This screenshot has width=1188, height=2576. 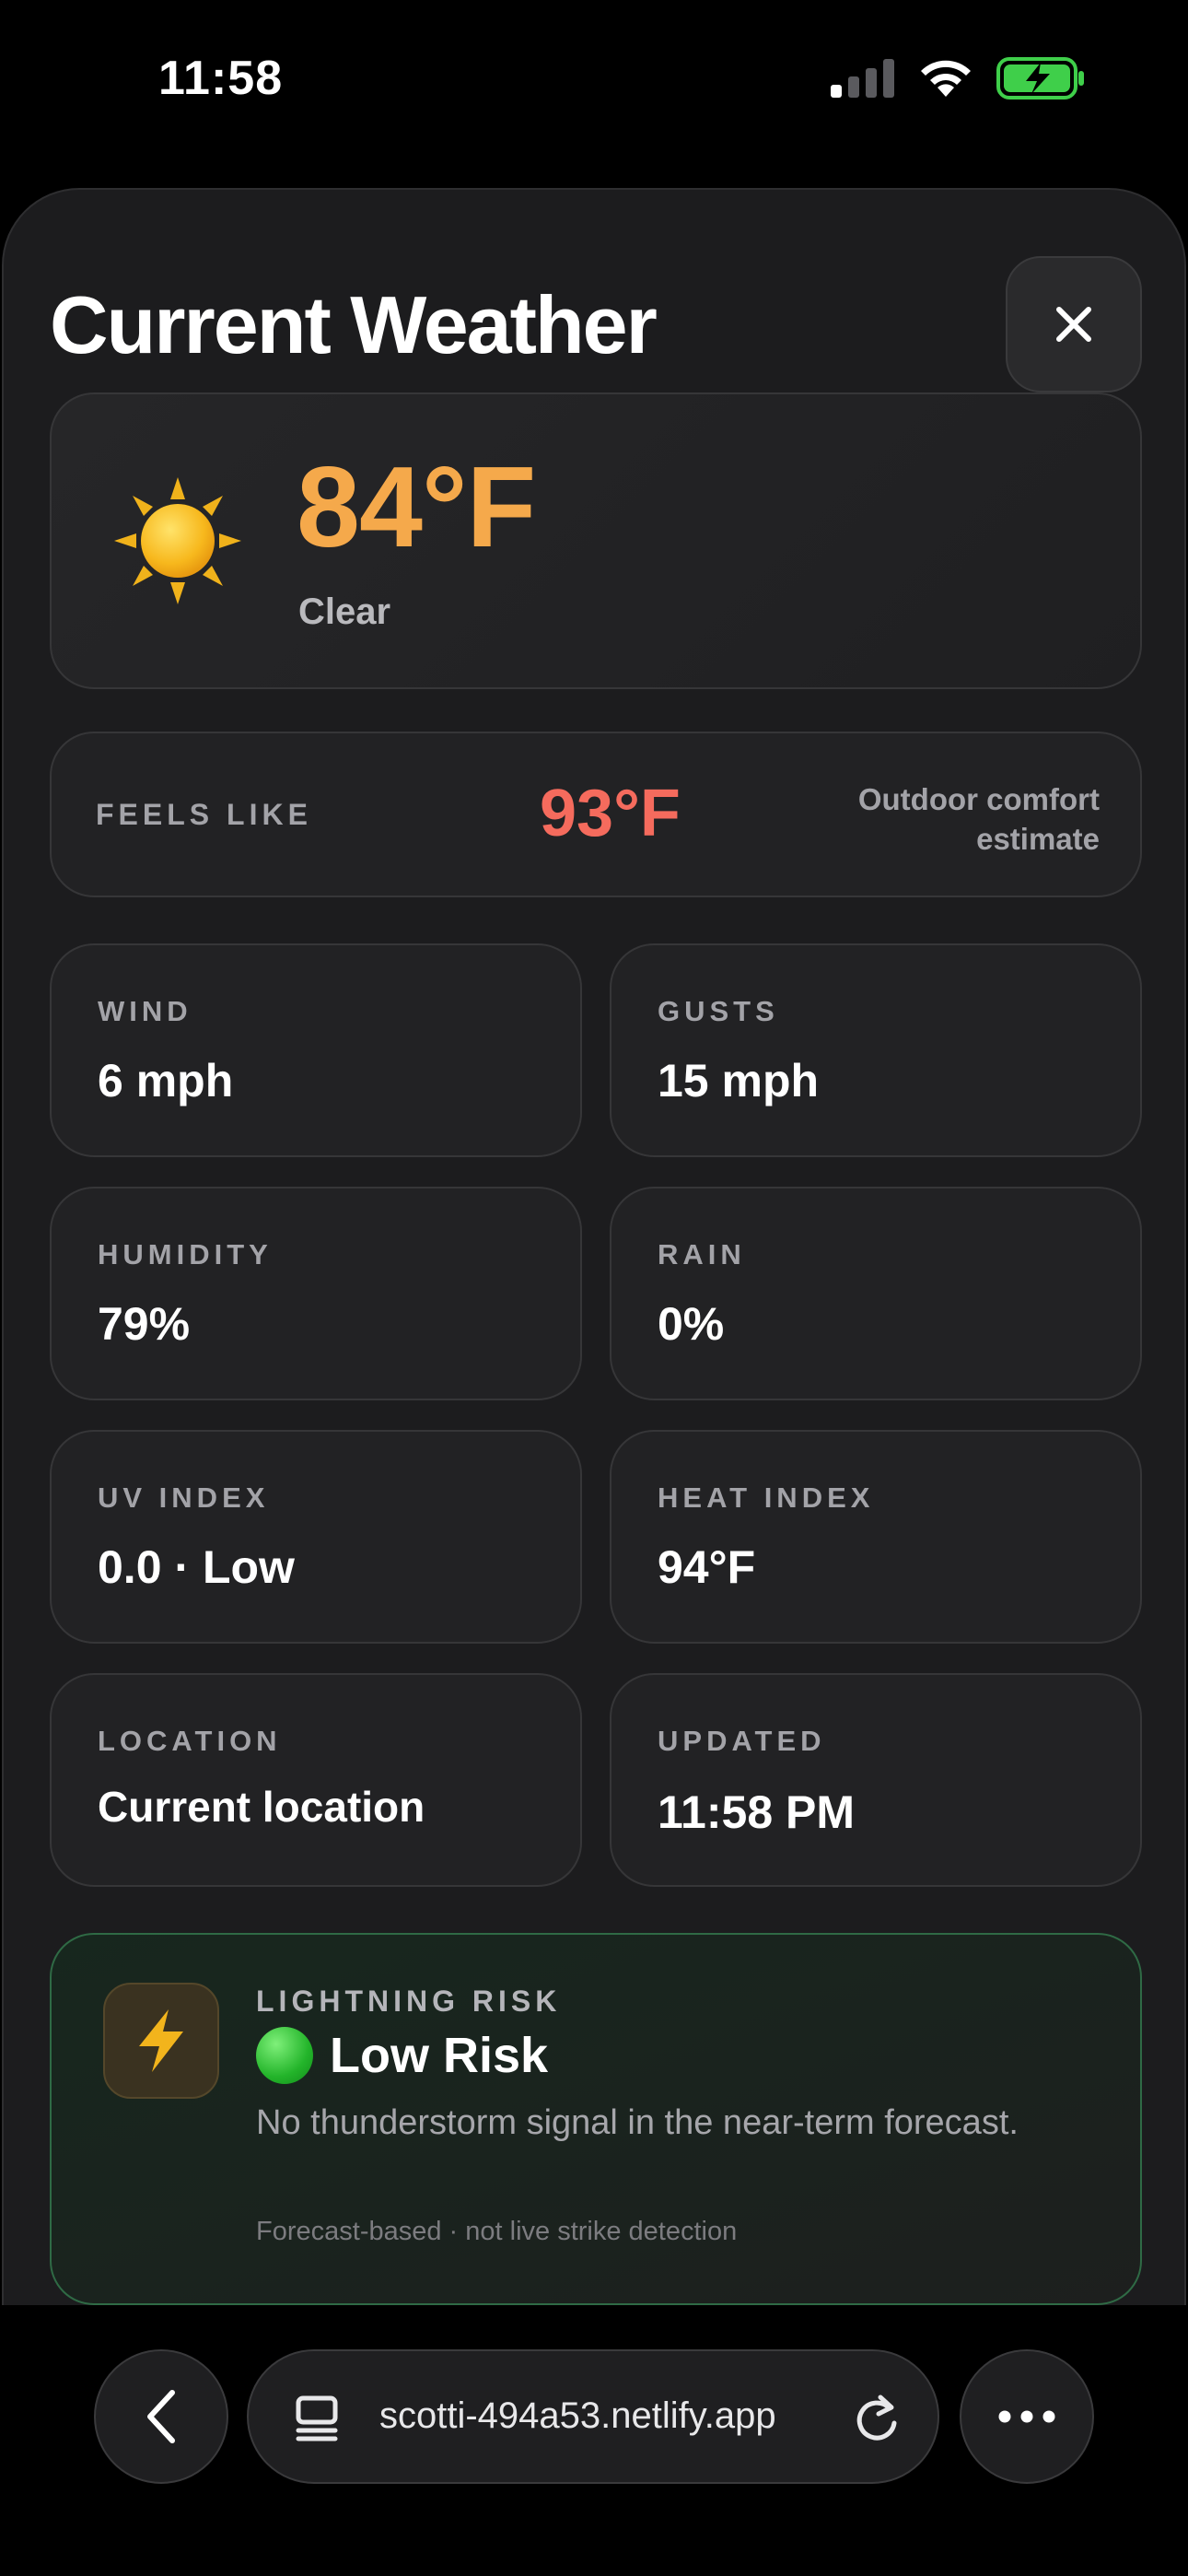 I want to click on lightning-badge, so click(x=161, y=2041).